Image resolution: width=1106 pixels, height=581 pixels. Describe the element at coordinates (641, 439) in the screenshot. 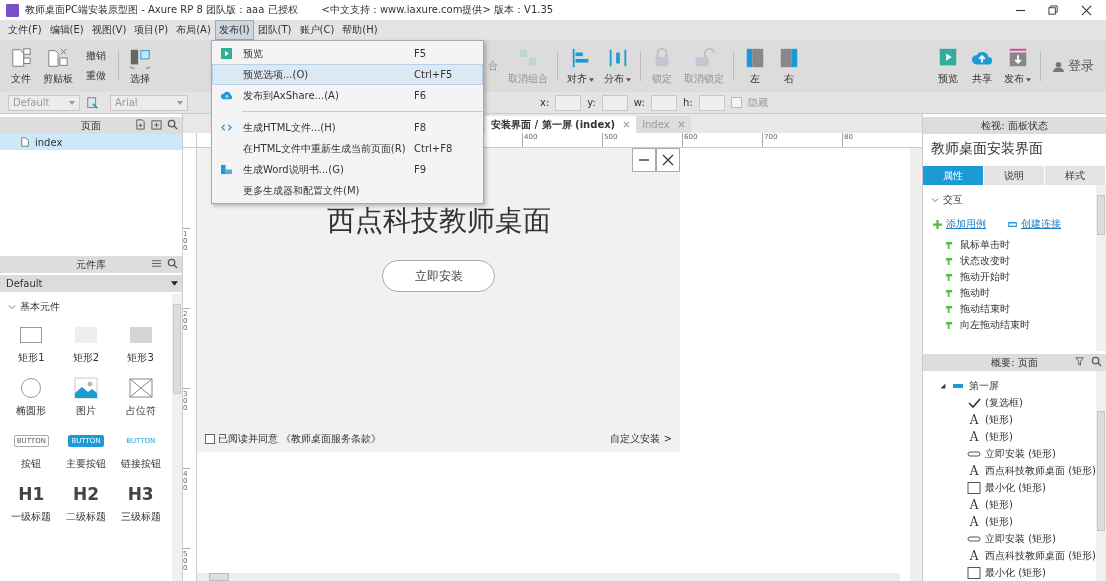

I see `custom-install-link: 自定义安装 >` at that location.